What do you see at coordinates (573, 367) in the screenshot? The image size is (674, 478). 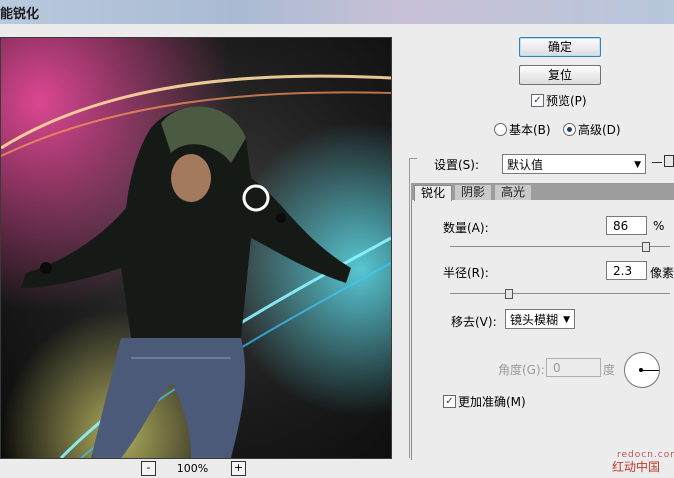 I see `angle-input: 0` at bounding box center [573, 367].